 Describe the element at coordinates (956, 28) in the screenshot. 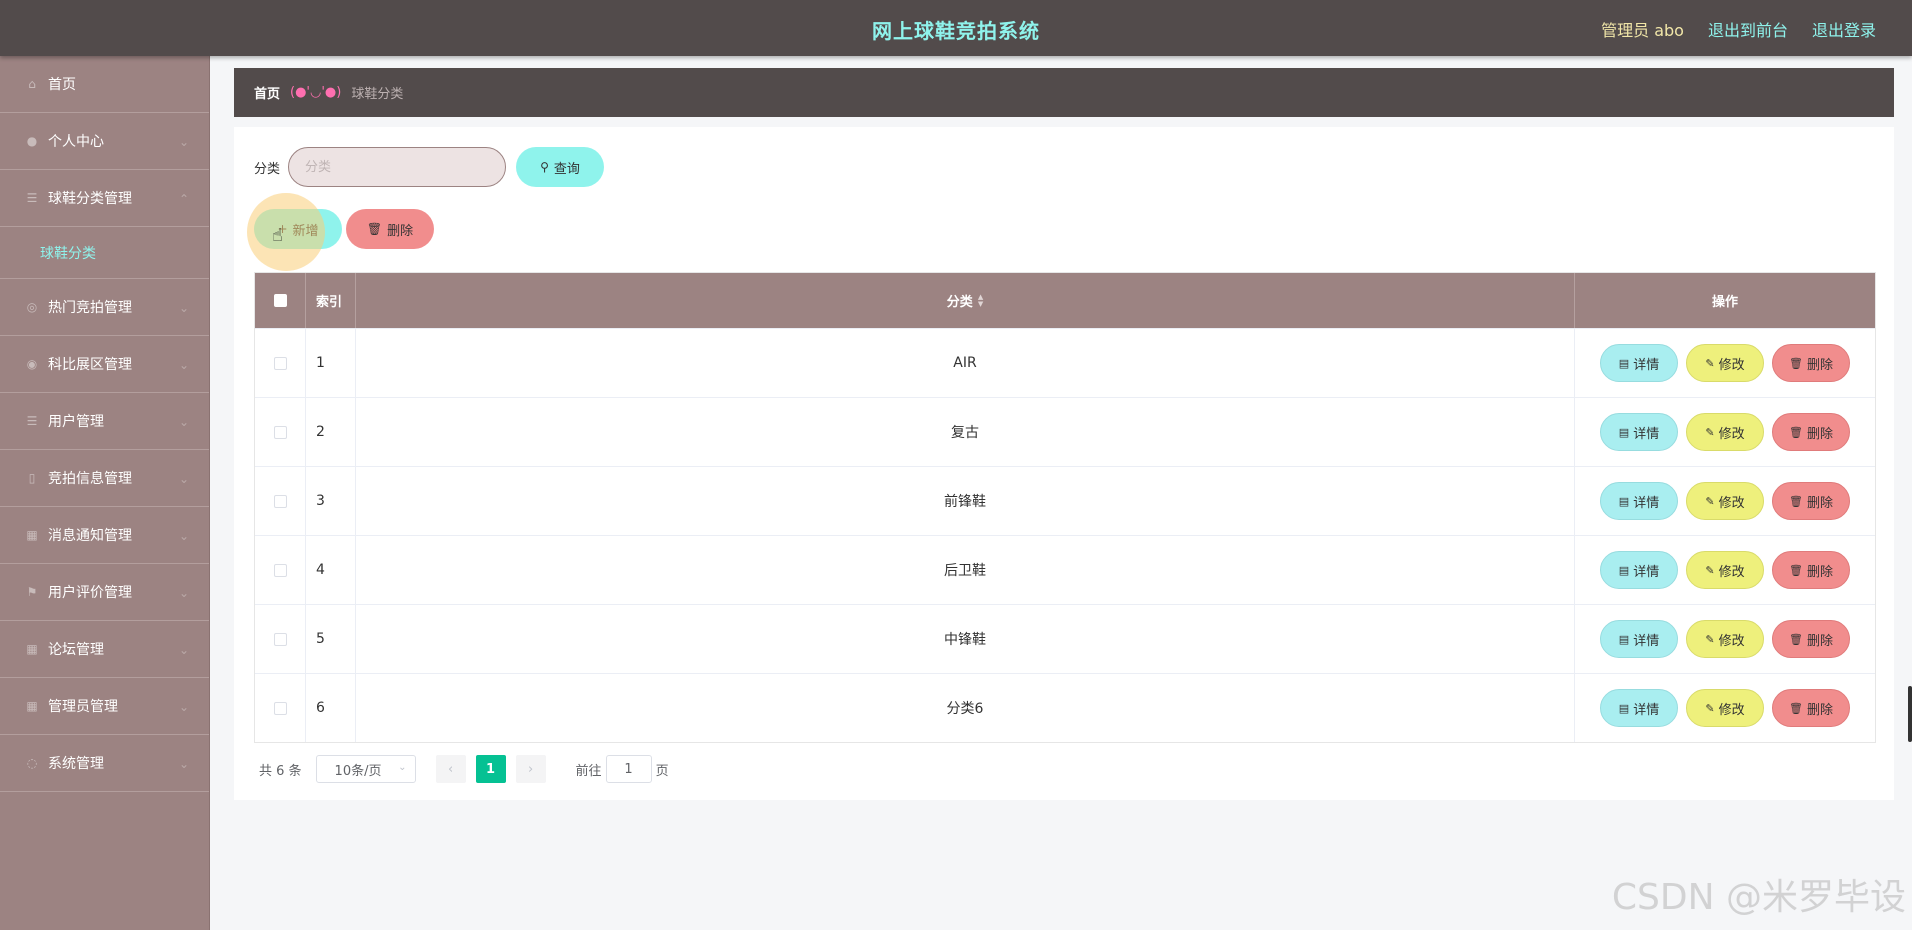

I see `top-header: 网上球鞋竞拍系统 管理员 abo 退出到前台 退出登录` at that location.